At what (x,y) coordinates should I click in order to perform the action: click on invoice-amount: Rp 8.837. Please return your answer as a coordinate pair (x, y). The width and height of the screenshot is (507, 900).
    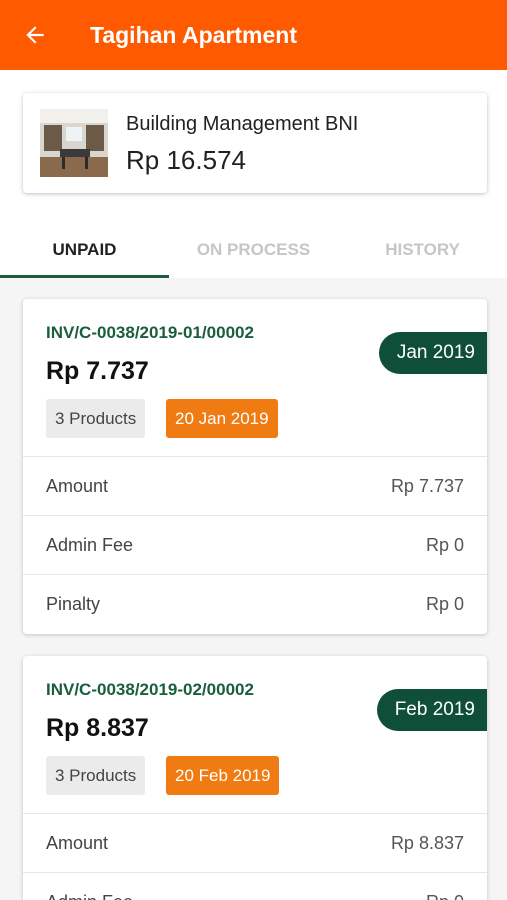
    Looking at the image, I should click on (97, 728).